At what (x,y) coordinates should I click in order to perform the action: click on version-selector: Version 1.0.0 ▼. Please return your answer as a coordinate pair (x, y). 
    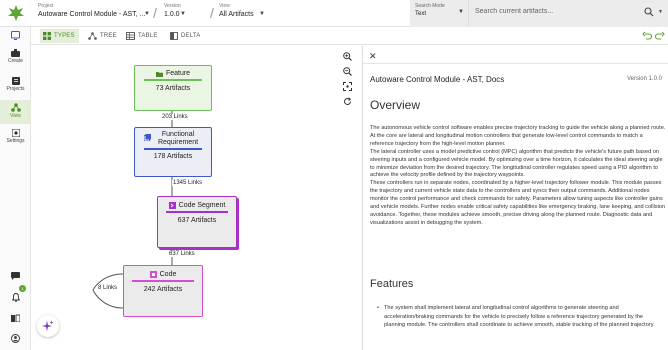
    Looking at the image, I should click on (175, 11).